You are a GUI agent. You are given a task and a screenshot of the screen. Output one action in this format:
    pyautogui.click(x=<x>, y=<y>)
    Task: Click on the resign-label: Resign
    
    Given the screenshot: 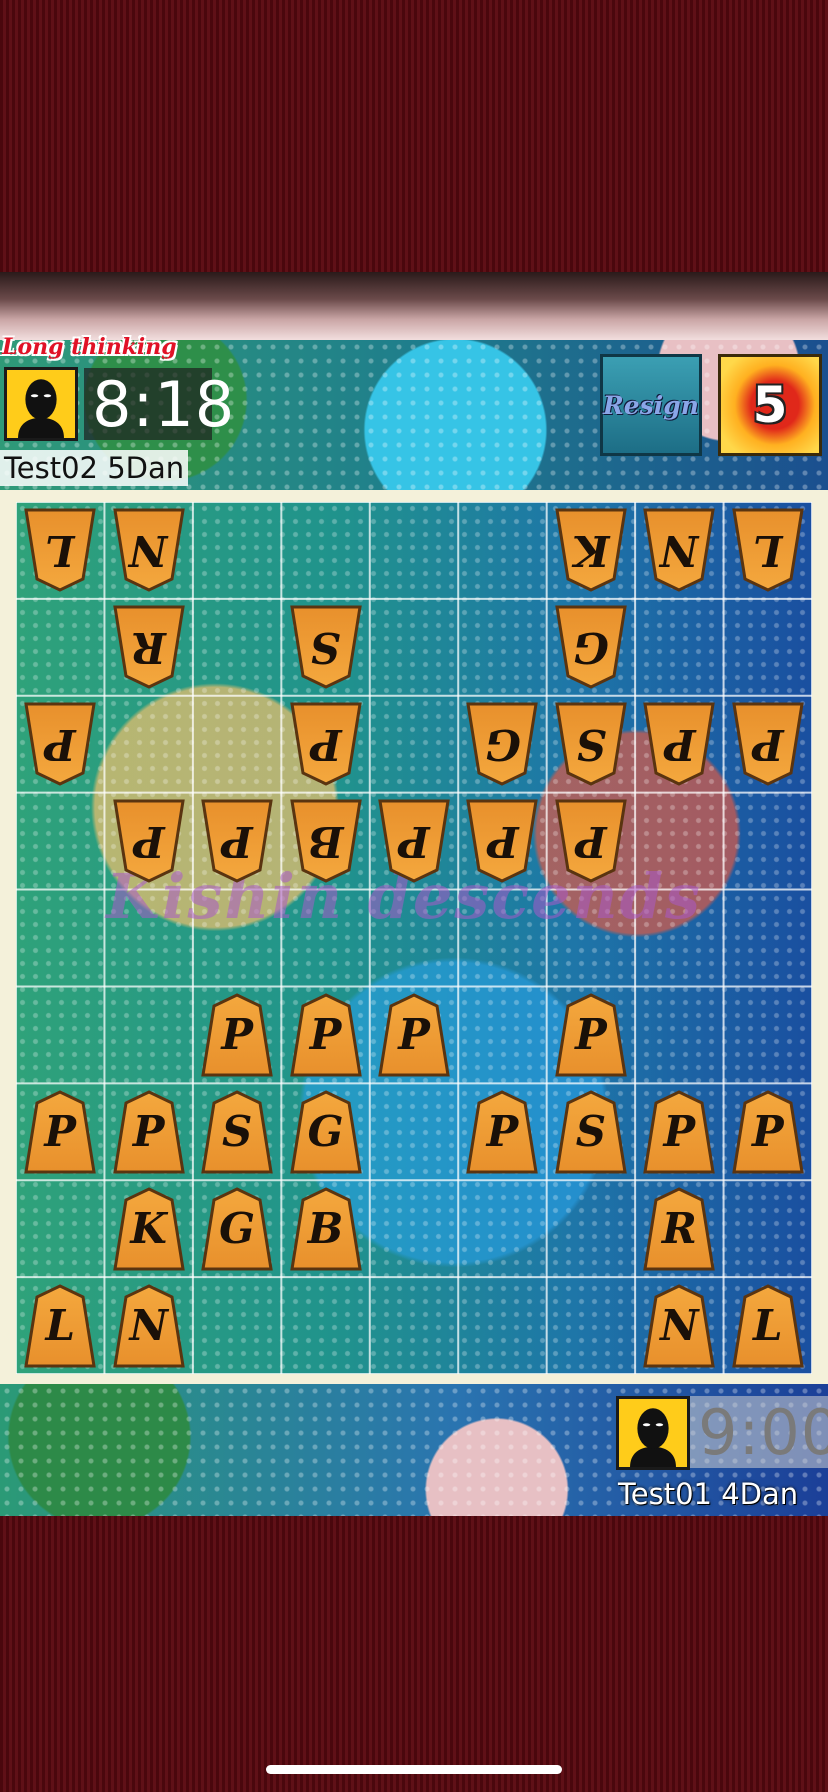 What is the action you would take?
    pyautogui.click(x=651, y=405)
    